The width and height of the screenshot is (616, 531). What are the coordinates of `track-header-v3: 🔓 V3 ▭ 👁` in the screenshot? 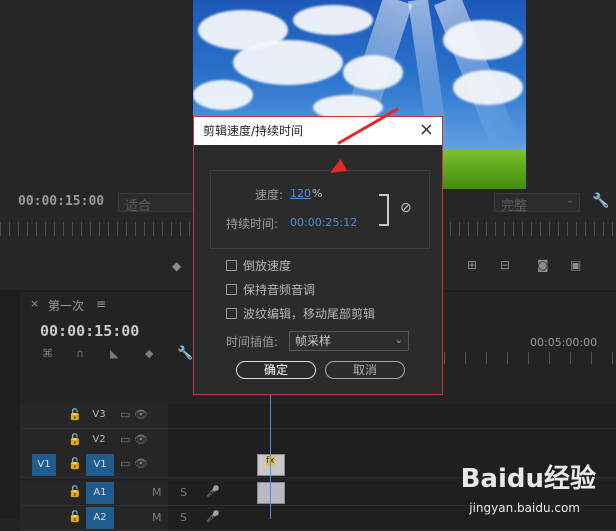 It's located at (94, 416).